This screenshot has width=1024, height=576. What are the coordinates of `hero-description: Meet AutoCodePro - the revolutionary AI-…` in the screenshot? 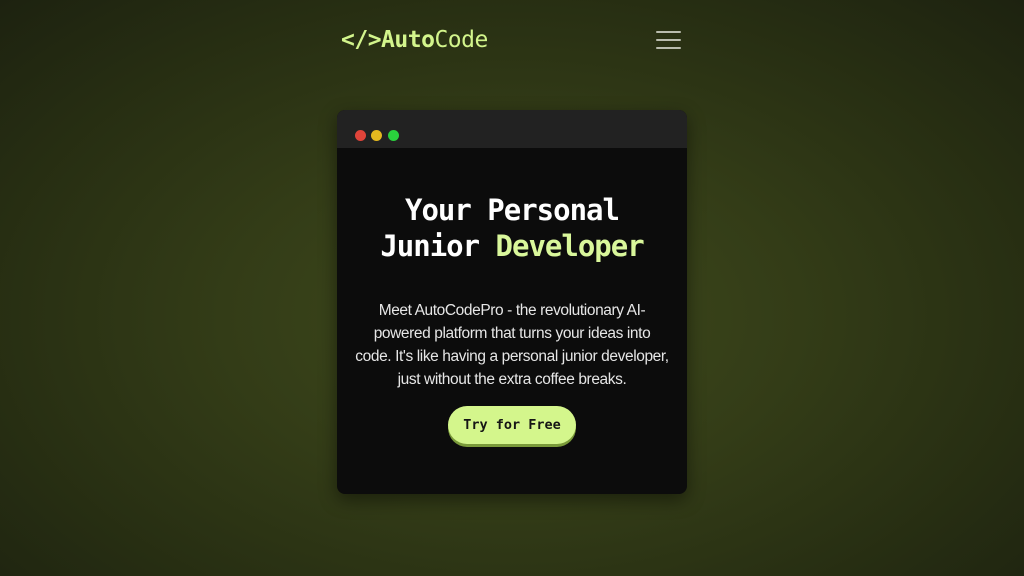 It's located at (512, 345).